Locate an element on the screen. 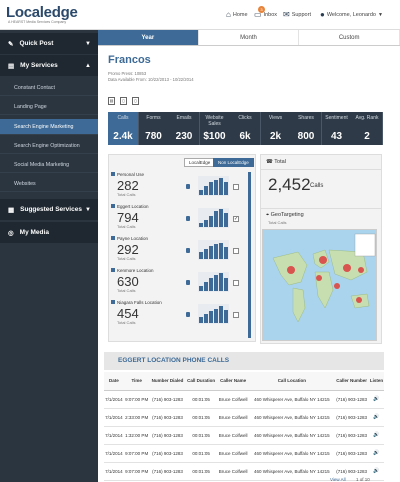 This screenshot has width=400, height=482. nav-support: ✉ Support is located at coordinates (297, 14).